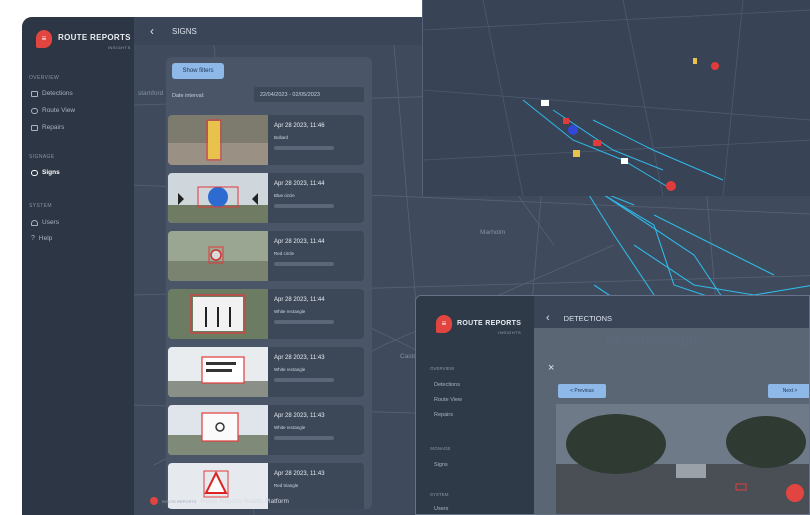  I want to click on sidebar-item-users: Users, so click(45, 222).